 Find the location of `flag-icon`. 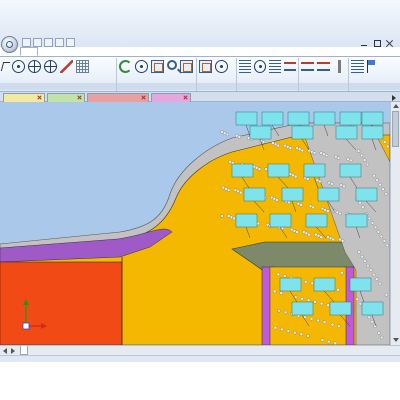

flag-icon is located at coordinates (373, 66).